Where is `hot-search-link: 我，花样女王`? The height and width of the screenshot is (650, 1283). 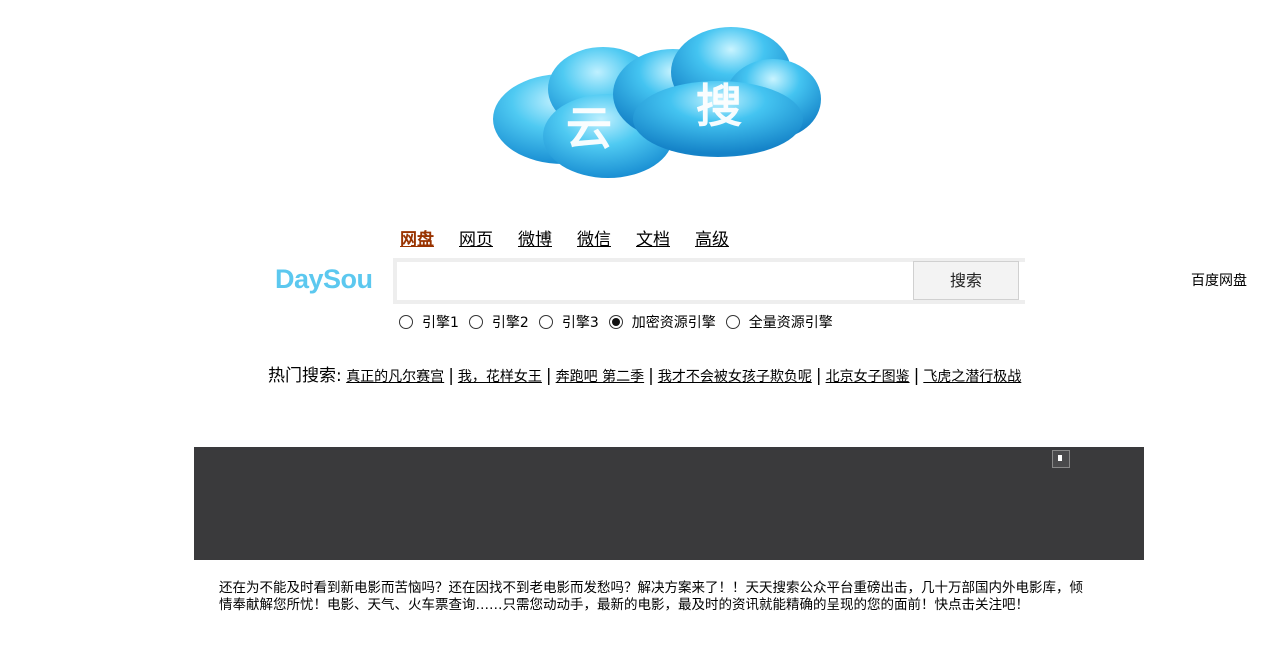 hot-search-link: 我，花样女王 is located at coordinates (500, 377).